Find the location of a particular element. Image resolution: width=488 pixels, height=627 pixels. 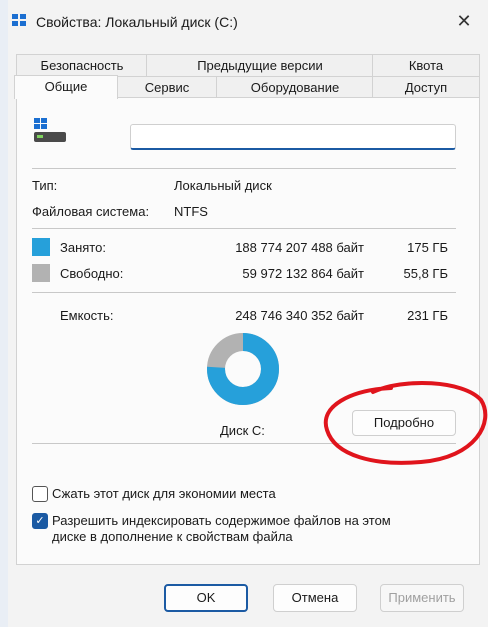

disk-label: Диск C: is located at coordinates (242, 430).